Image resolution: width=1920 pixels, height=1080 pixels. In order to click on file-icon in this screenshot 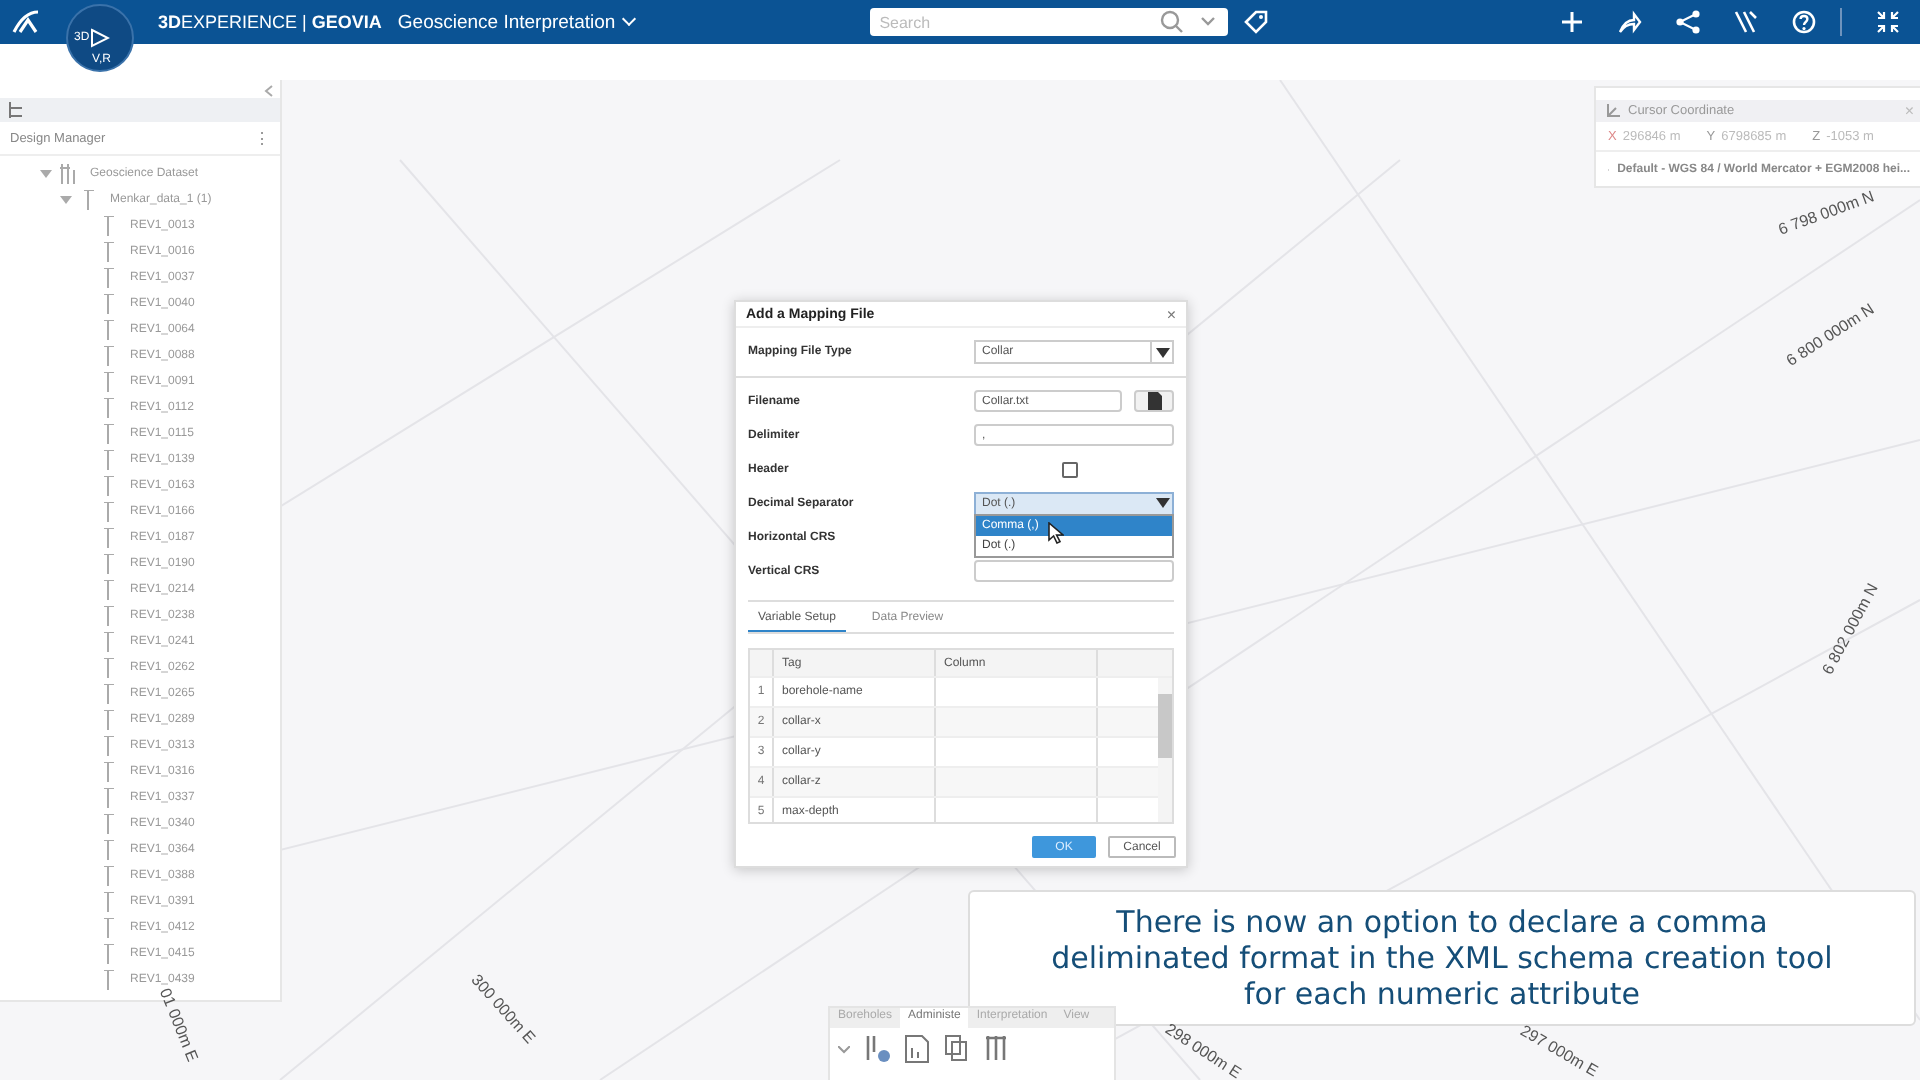, I will do `click(1154, 401)`.